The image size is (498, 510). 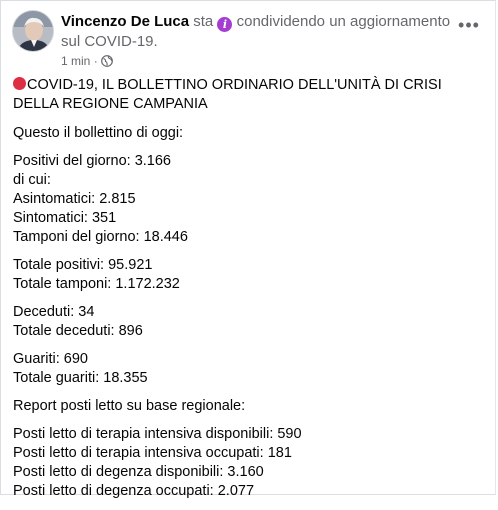 I want to click on post-time: 1 min, so click(x=75, y=61).